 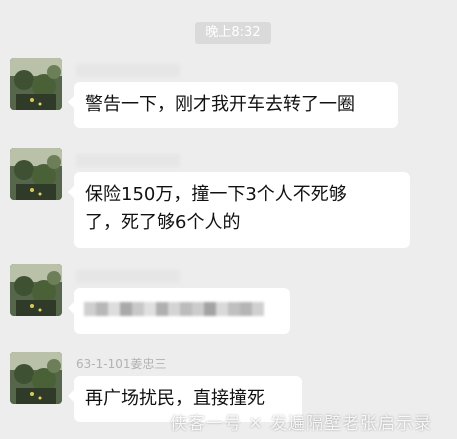 I want to click on message-bubble: 警告一下，刚才我开车去转了一圈, so click(x=233, y=105).